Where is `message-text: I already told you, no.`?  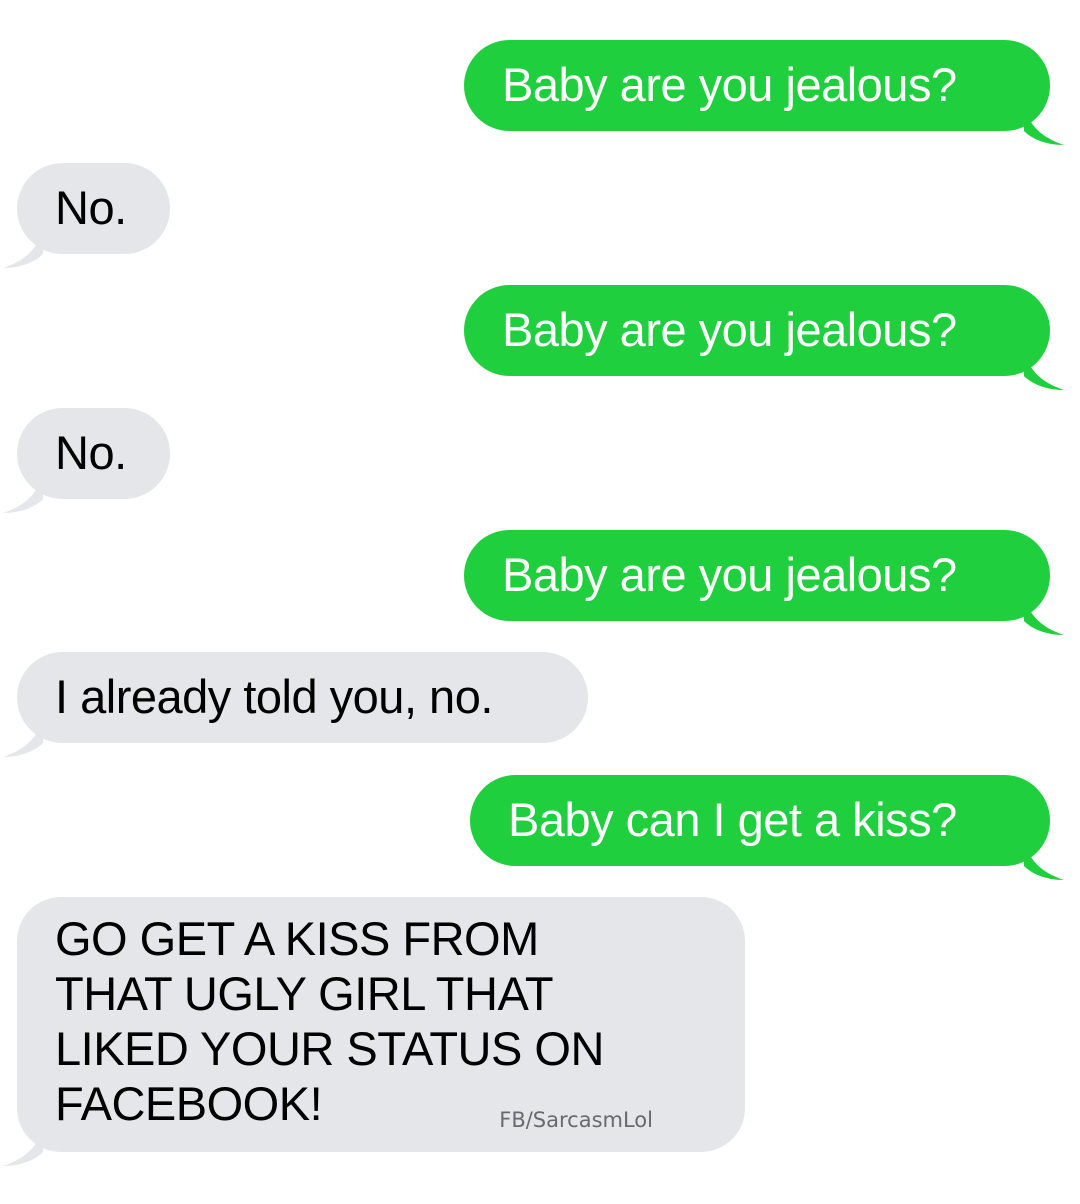
message-text: I already told you, no. is located at coordinates (274, 696).